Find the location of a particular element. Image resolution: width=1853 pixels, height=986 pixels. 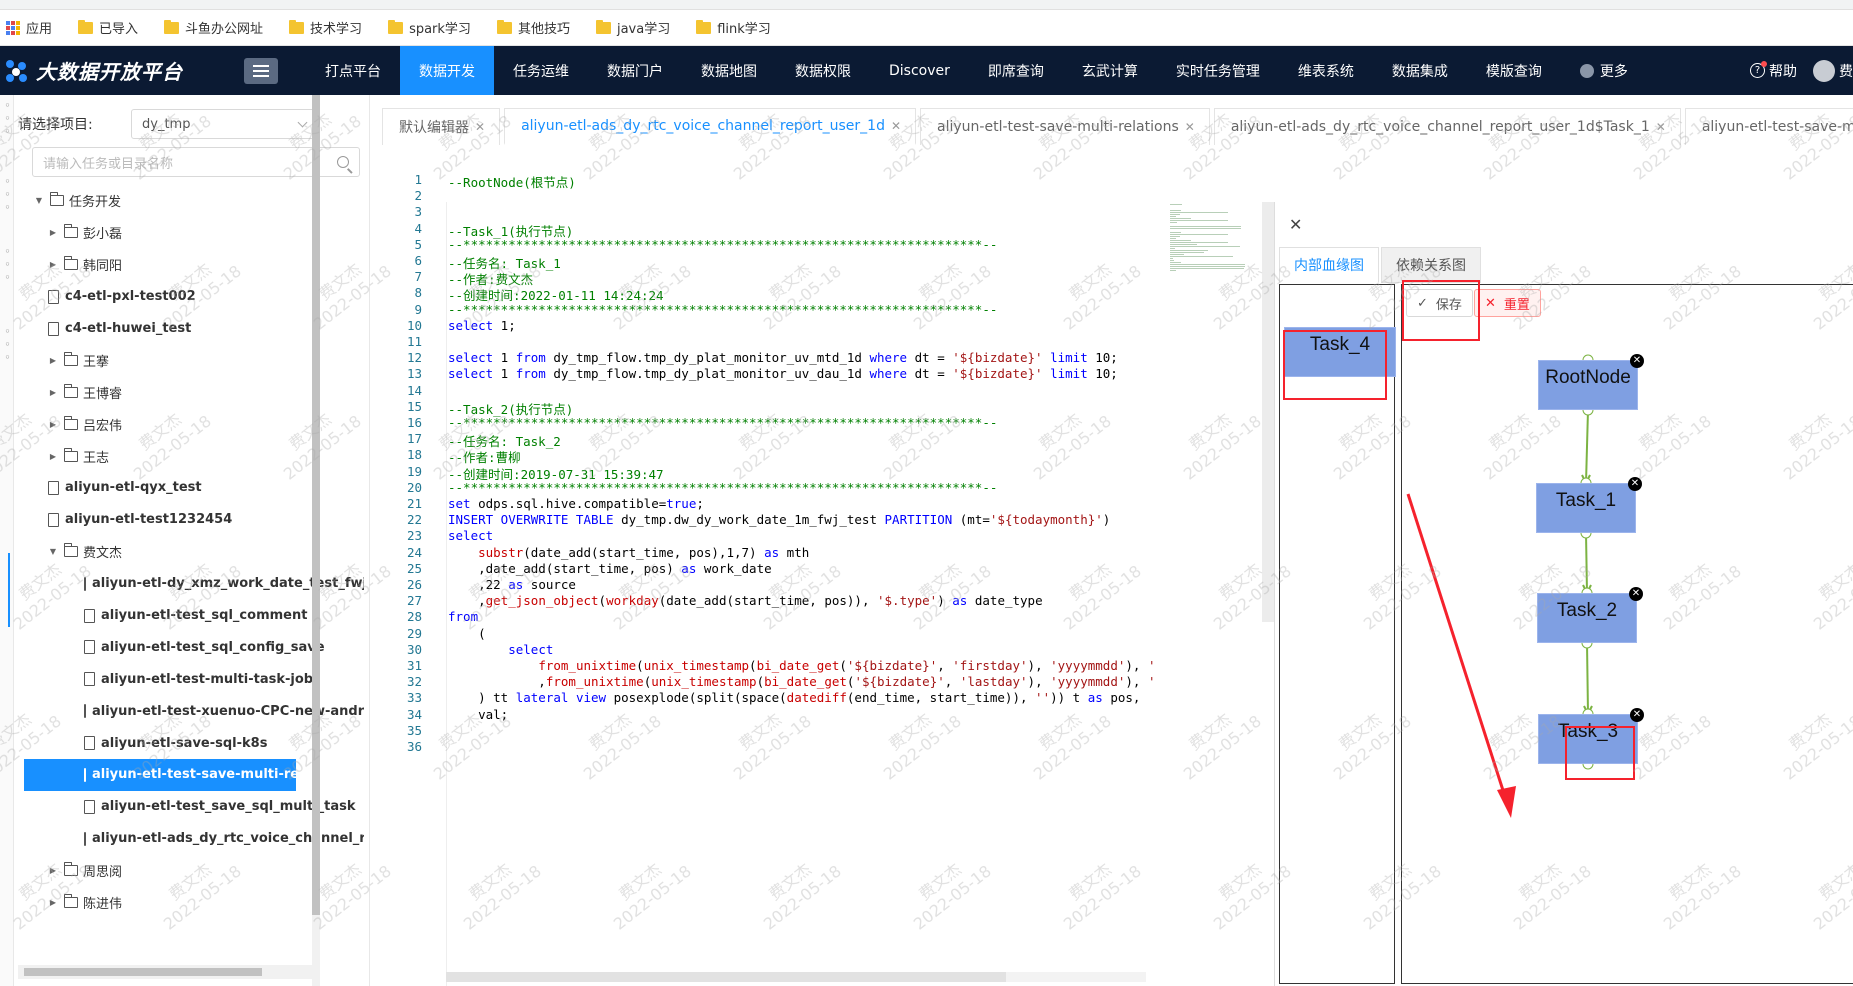

nav-item: 数据开发 is located at coordinates (447, 70).